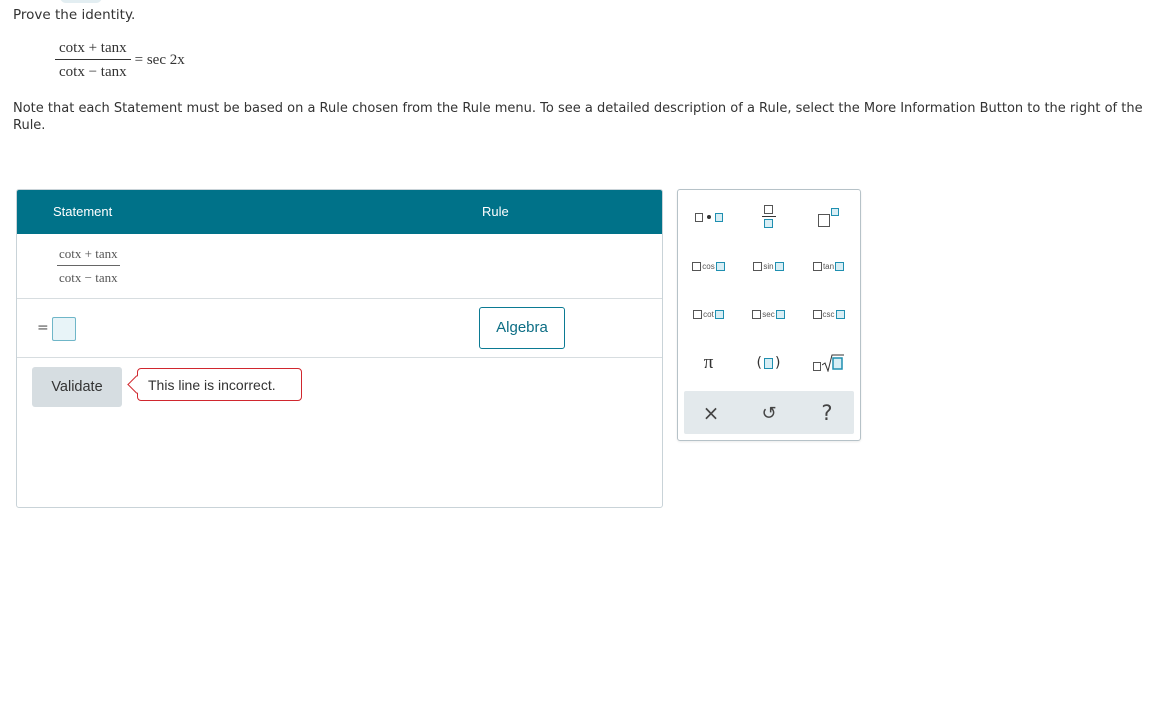 The image size is (1164, 711). What do you see at coordinates (83, 211) in the screenshot?
I see `statement-column-header: Statement` at bounding box center [83, 211].